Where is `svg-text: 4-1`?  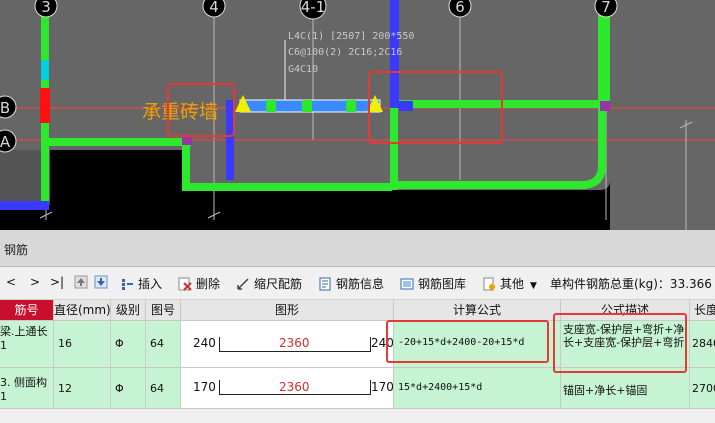 svg-text: 4-1 is located at coordinates (313, 8).